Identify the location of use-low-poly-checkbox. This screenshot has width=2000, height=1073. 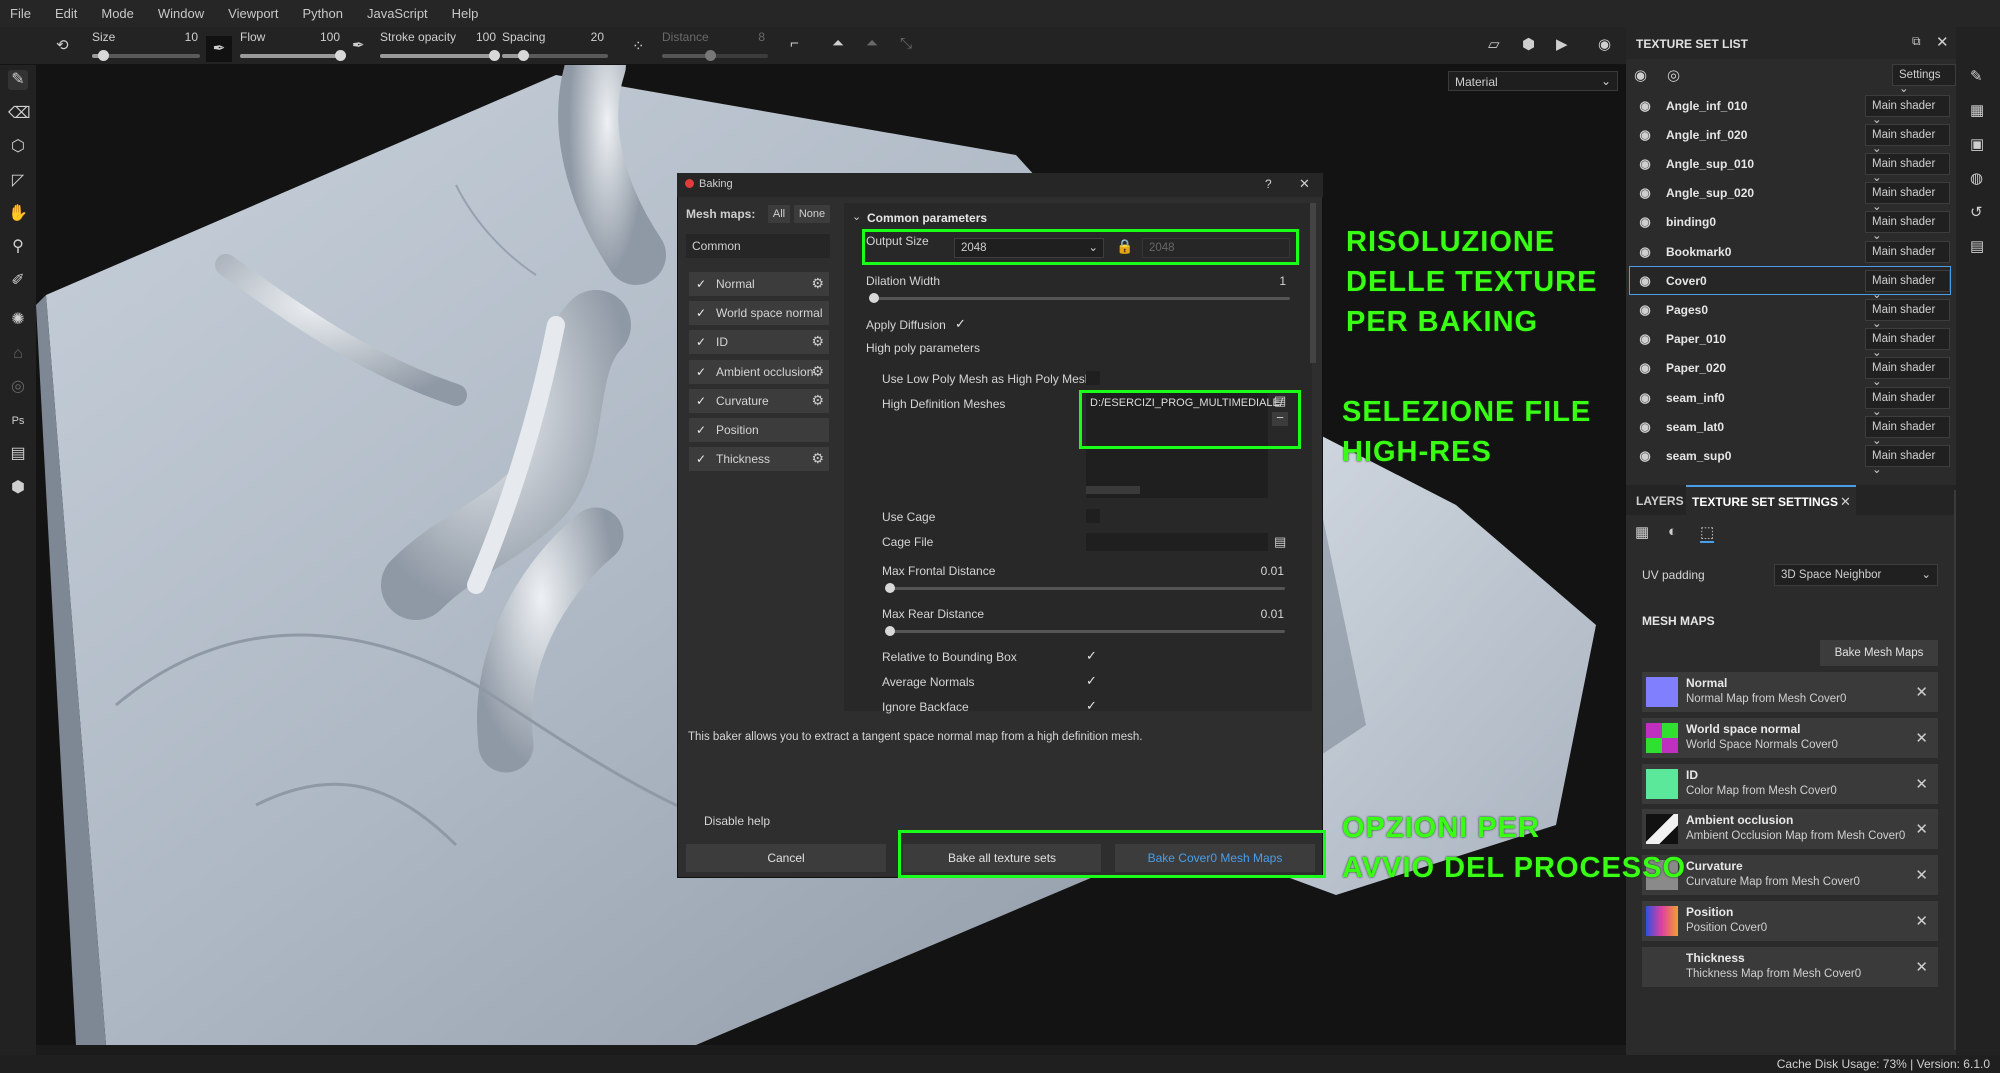
(1093, 378).